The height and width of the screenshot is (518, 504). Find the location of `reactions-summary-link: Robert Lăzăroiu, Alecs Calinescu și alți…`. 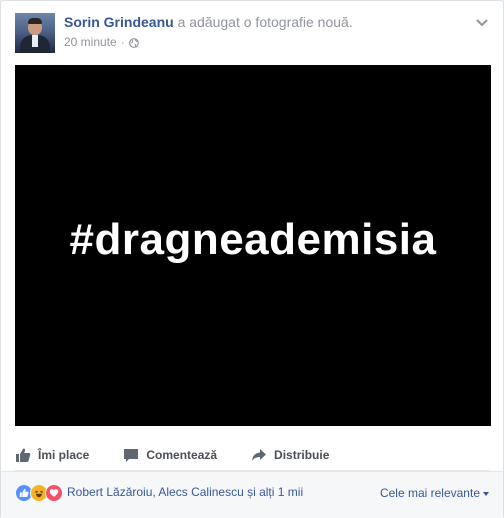

reactions-summary-link: Robert Lăzăroiu, Alecs Calinescu și alți… is located at coordinates (185, 492).